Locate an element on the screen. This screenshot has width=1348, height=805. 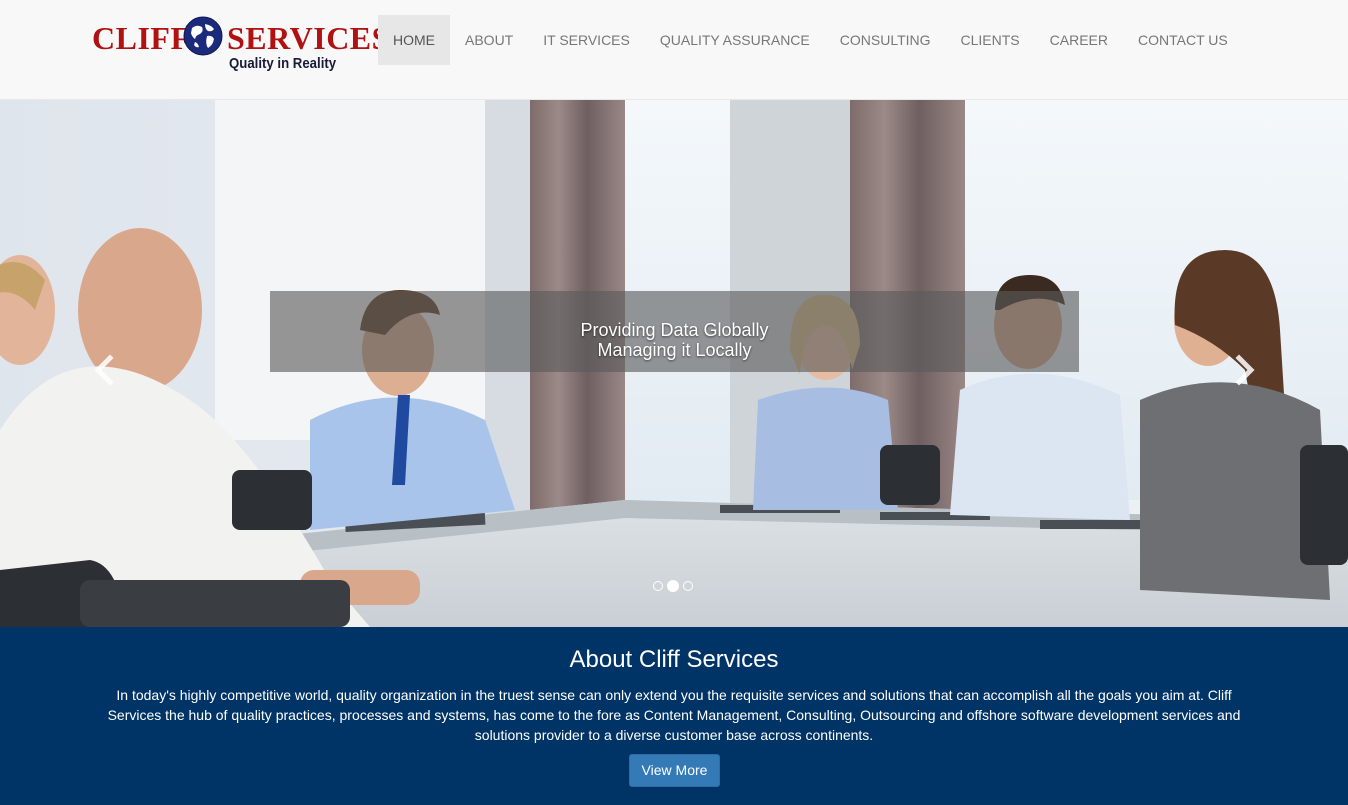
nav-item-clients: CLIENTS is located at coordinates (990, 40).